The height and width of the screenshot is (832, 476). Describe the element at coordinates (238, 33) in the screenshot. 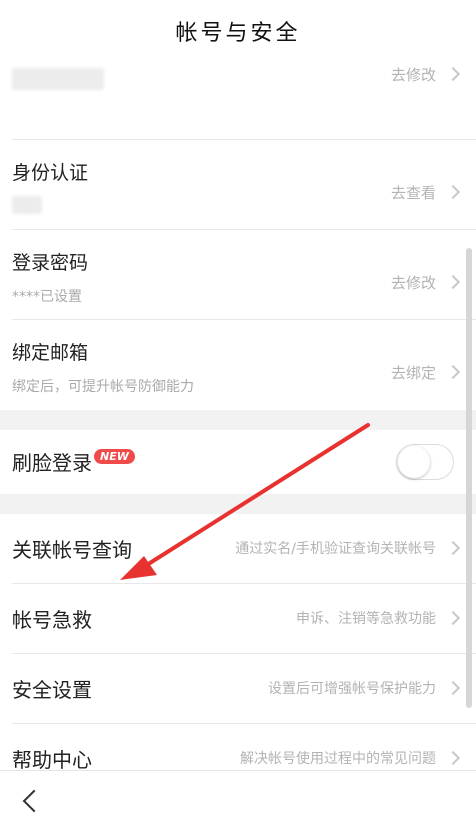

I see `page-title: 帐号与安全` at that location.